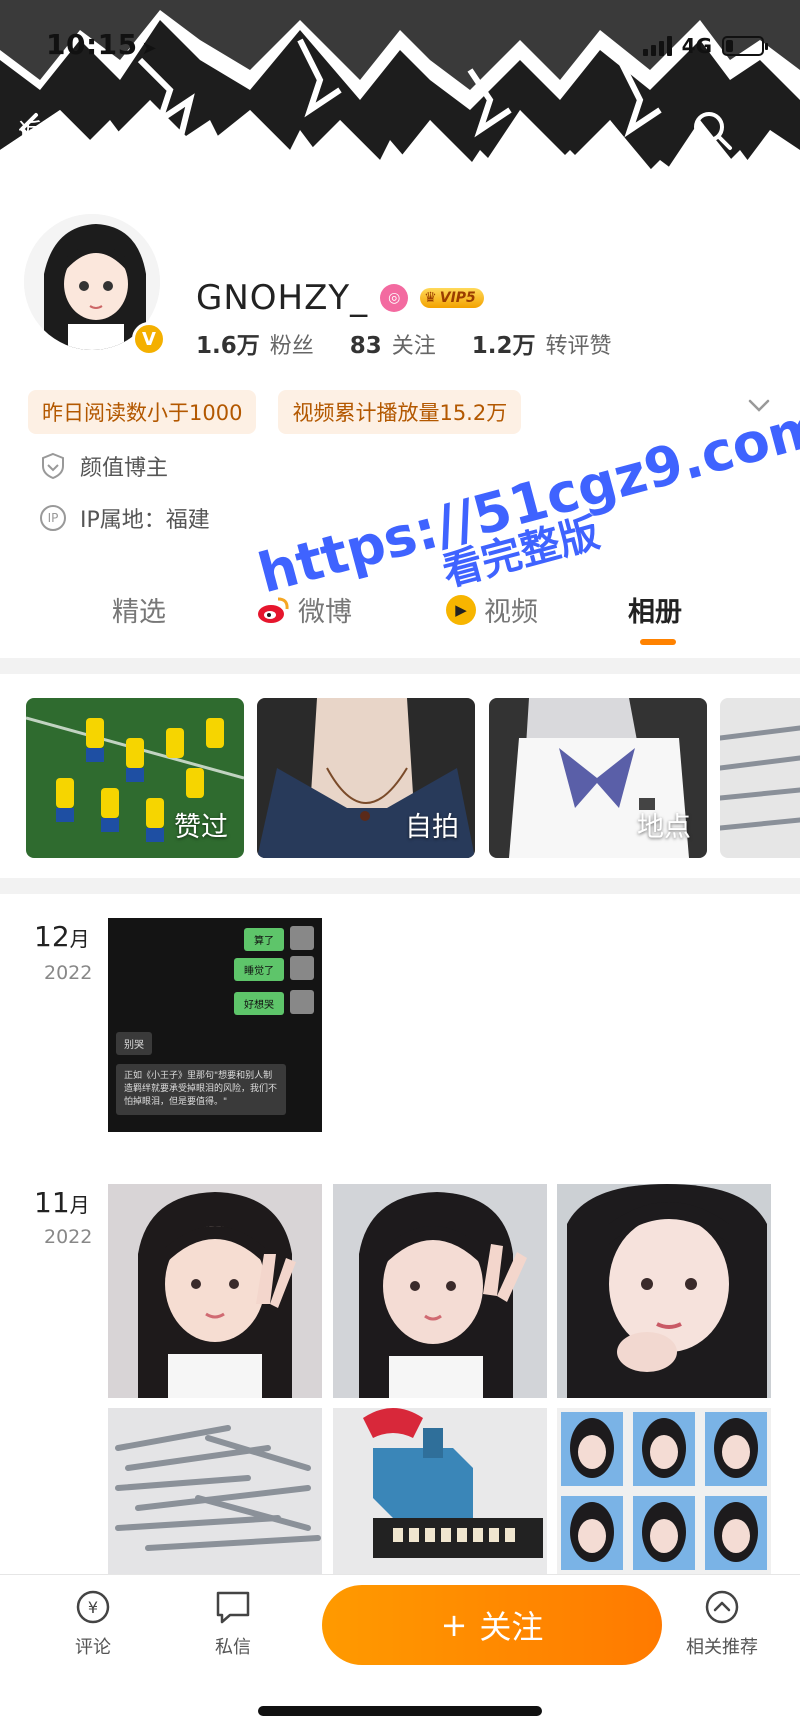  Describe the element at coordinates (233, 1607) in the screenshot. I see `message-icon` at that location.